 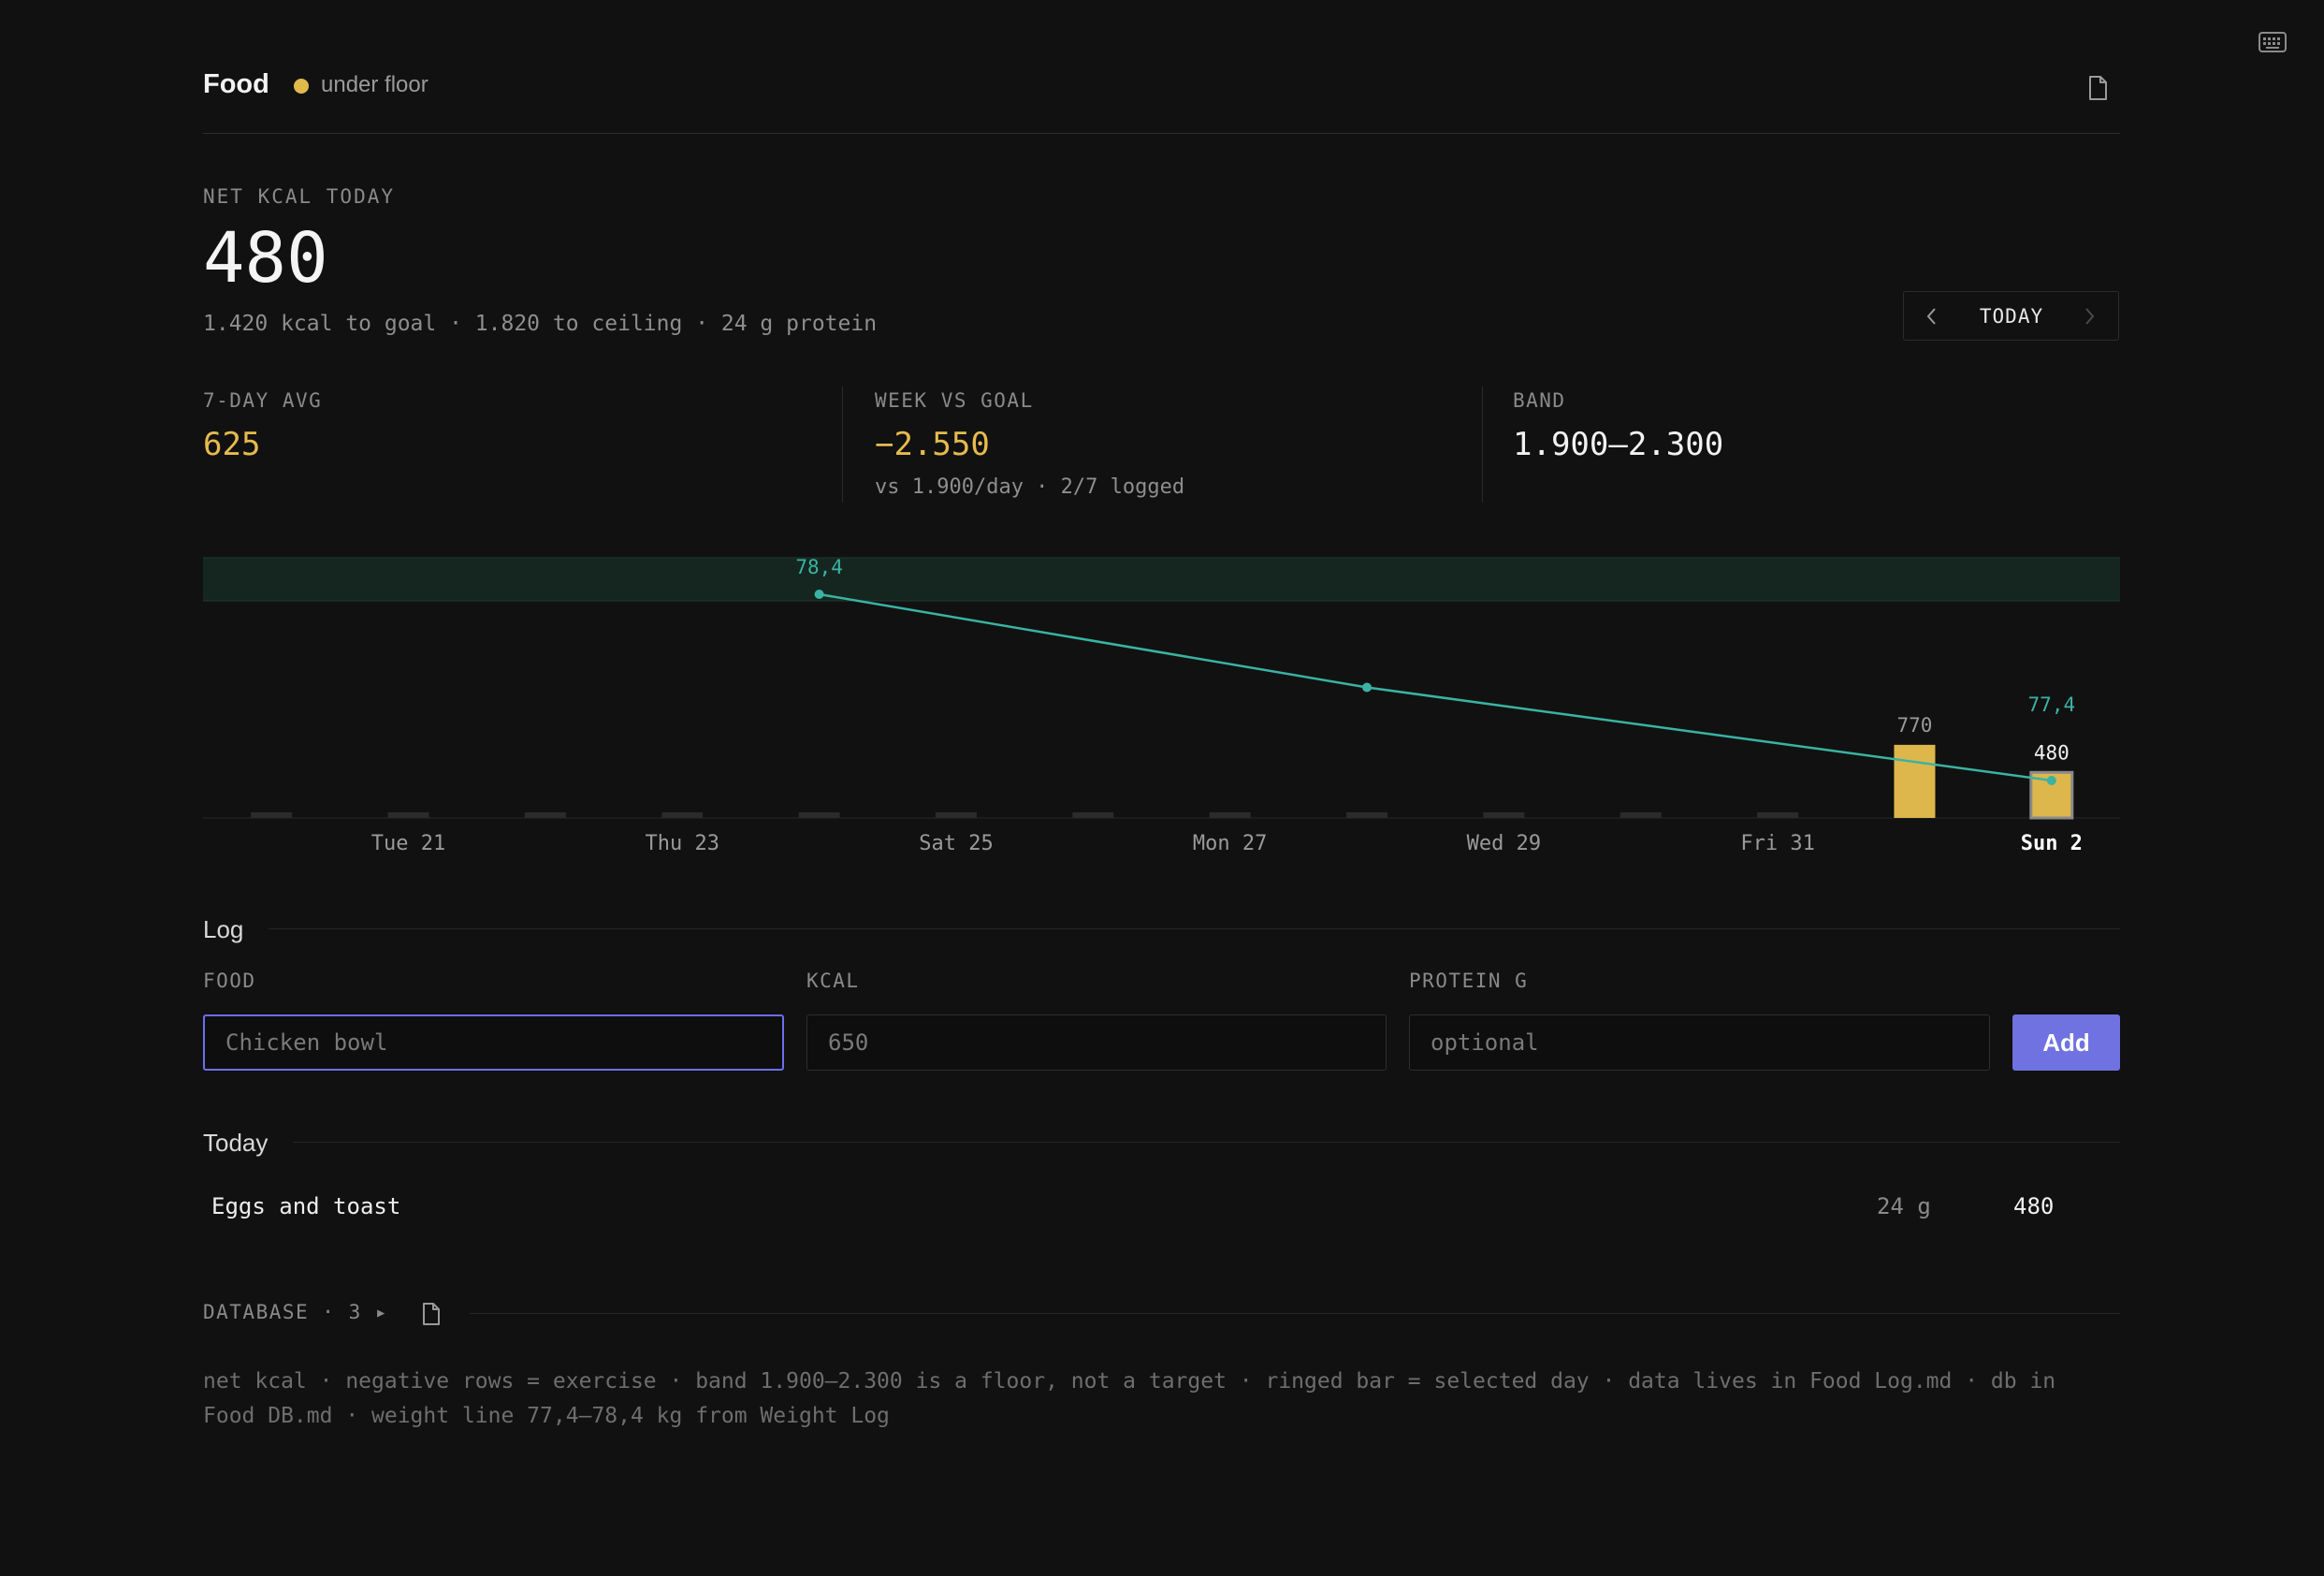 I want to click on weight-label: 78,4, so click(x=819, y=567).